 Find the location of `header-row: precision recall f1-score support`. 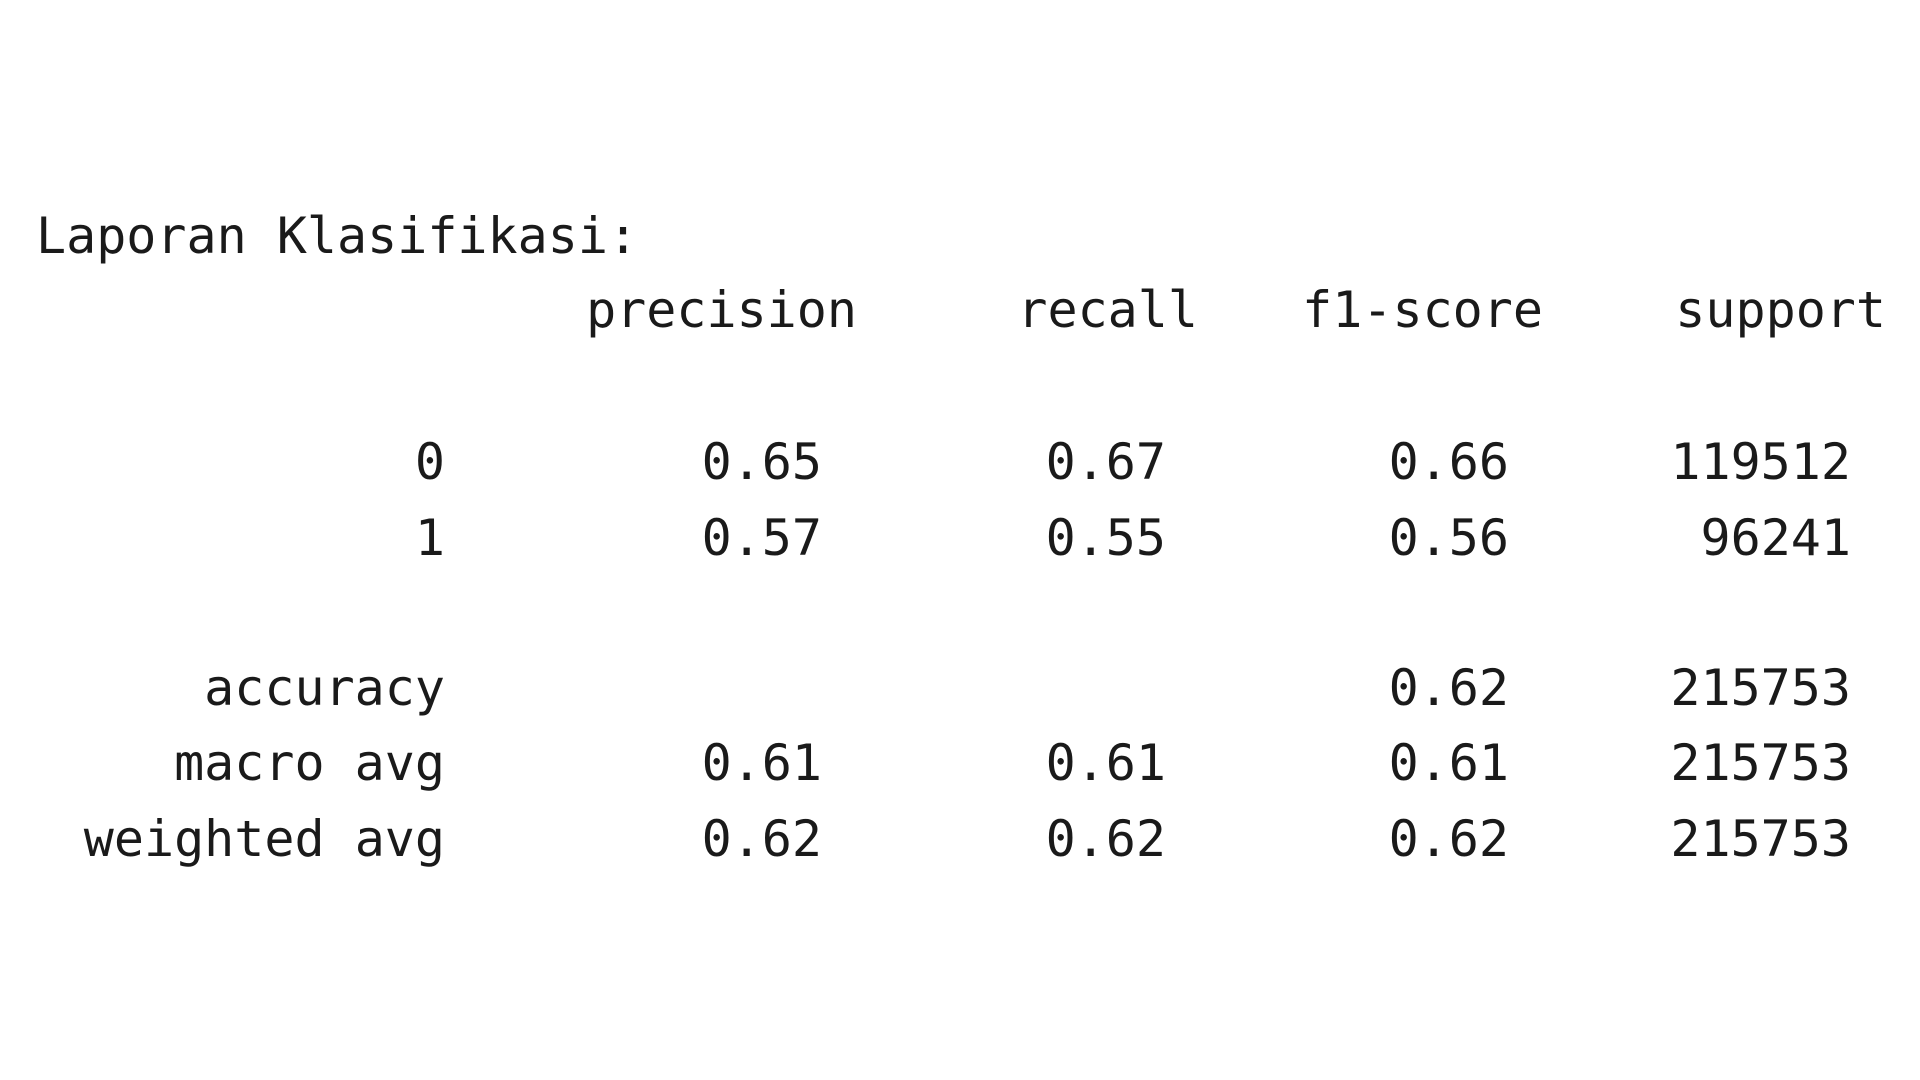

header-row: precision recall f1-score support is located at coordinates (960, 310).